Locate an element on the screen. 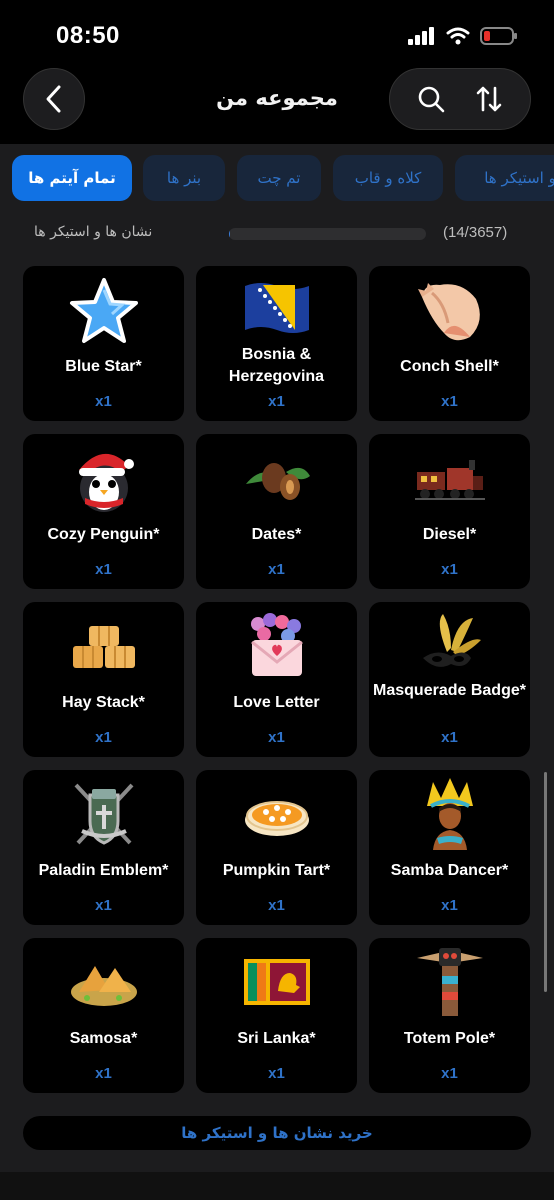 The image size is (554, 1200). tab-banners: بنر ها is located at coordinates (184, 178).